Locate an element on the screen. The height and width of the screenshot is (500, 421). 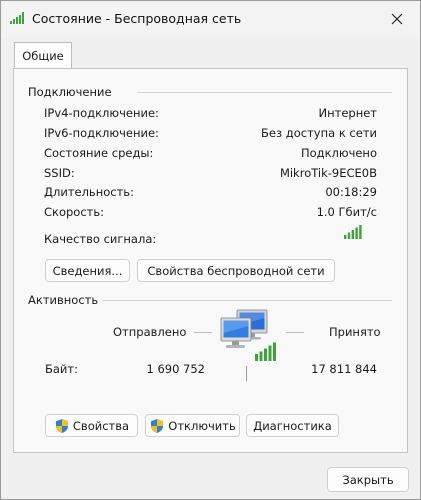
signal-strength-icon is located at coordinates (353, 232).